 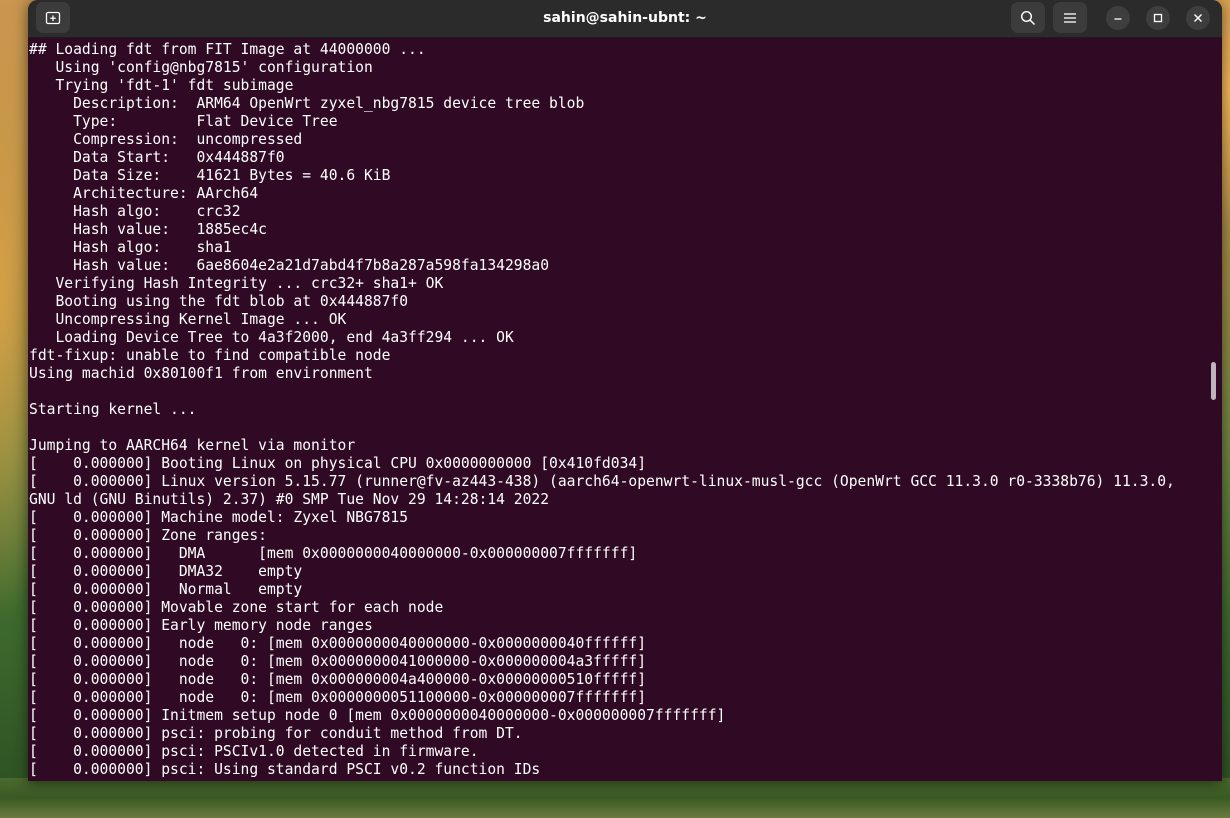 What do you see at coordinates (166, 571) in the screenshot?
I see `terminal-line: [ 0.000000] DMA32 empty` at bounding box center [166, 571].